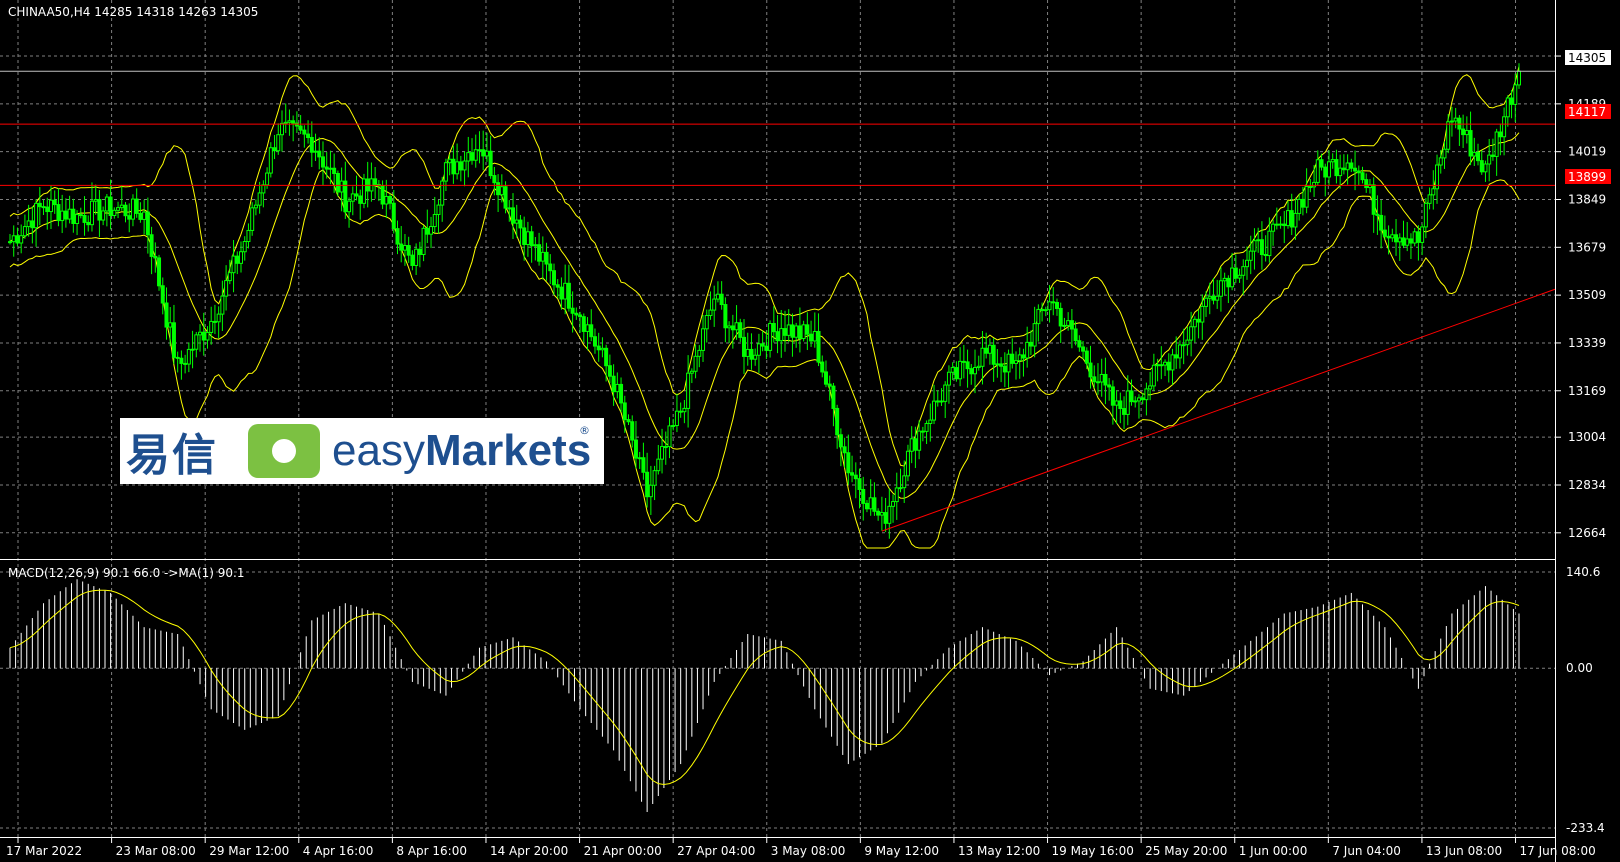  What do you see at coordinates (584, 430) in the screenshot?
I see `logo-registered-mark: ®` at bounding box center [584, 430].